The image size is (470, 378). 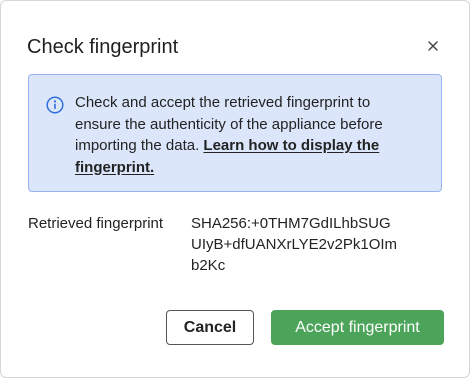 I want to click on fingerprint-value-line: UIyB+dfUANXrLYE2v2Pk1OIm, so click(x=294, y=244).